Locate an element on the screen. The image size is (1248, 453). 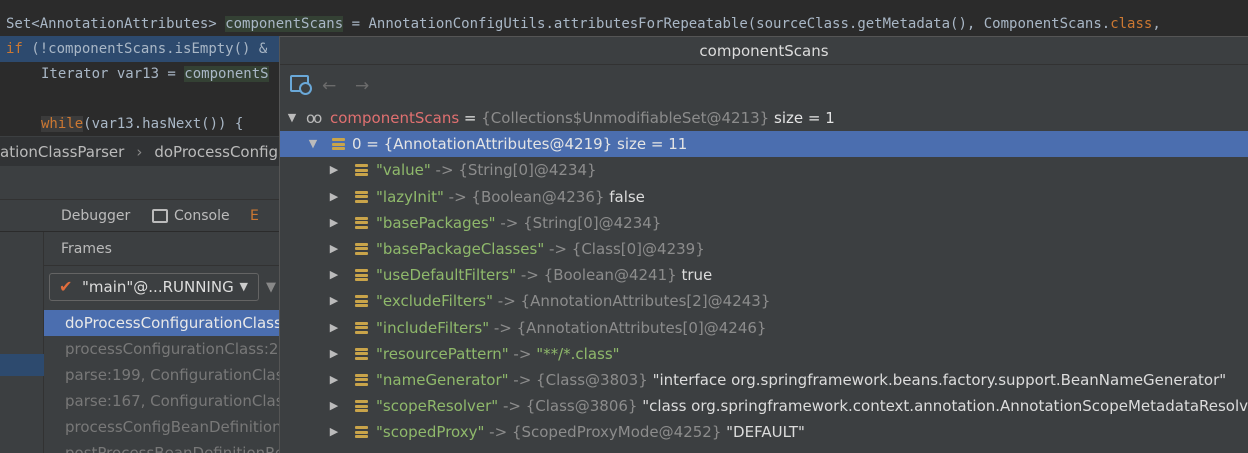
entry-key: "scopedProxy" is located at coordinates (430, 432).